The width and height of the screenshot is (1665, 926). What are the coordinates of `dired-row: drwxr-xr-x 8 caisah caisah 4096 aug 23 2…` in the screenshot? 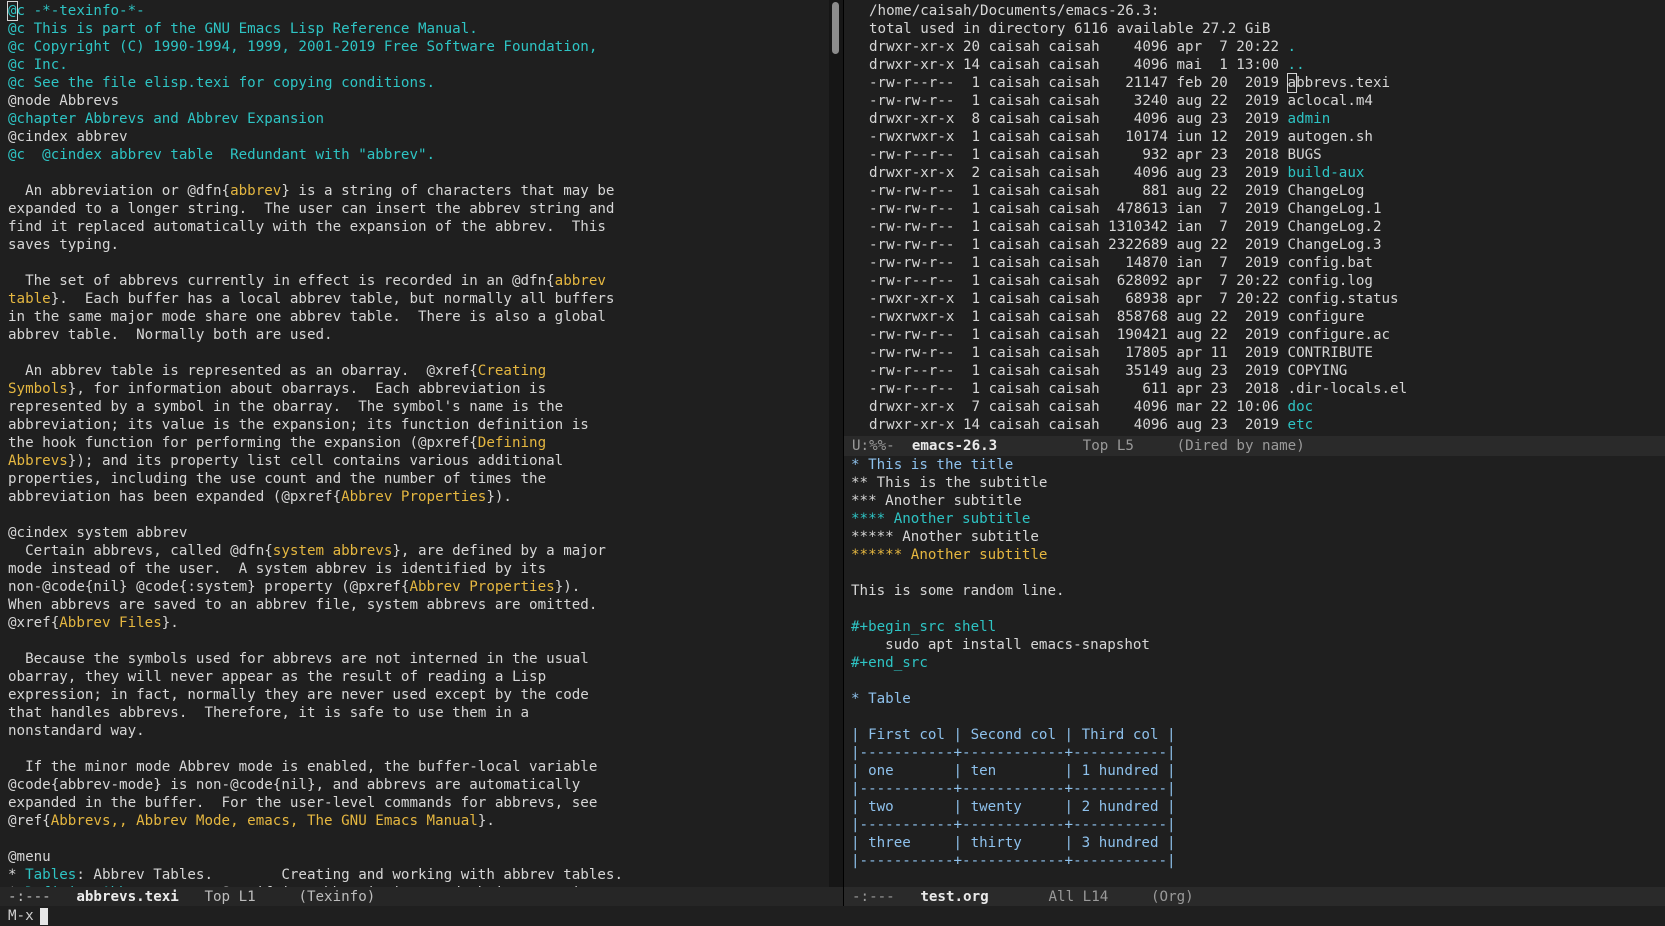 It's located at (1267, 119).